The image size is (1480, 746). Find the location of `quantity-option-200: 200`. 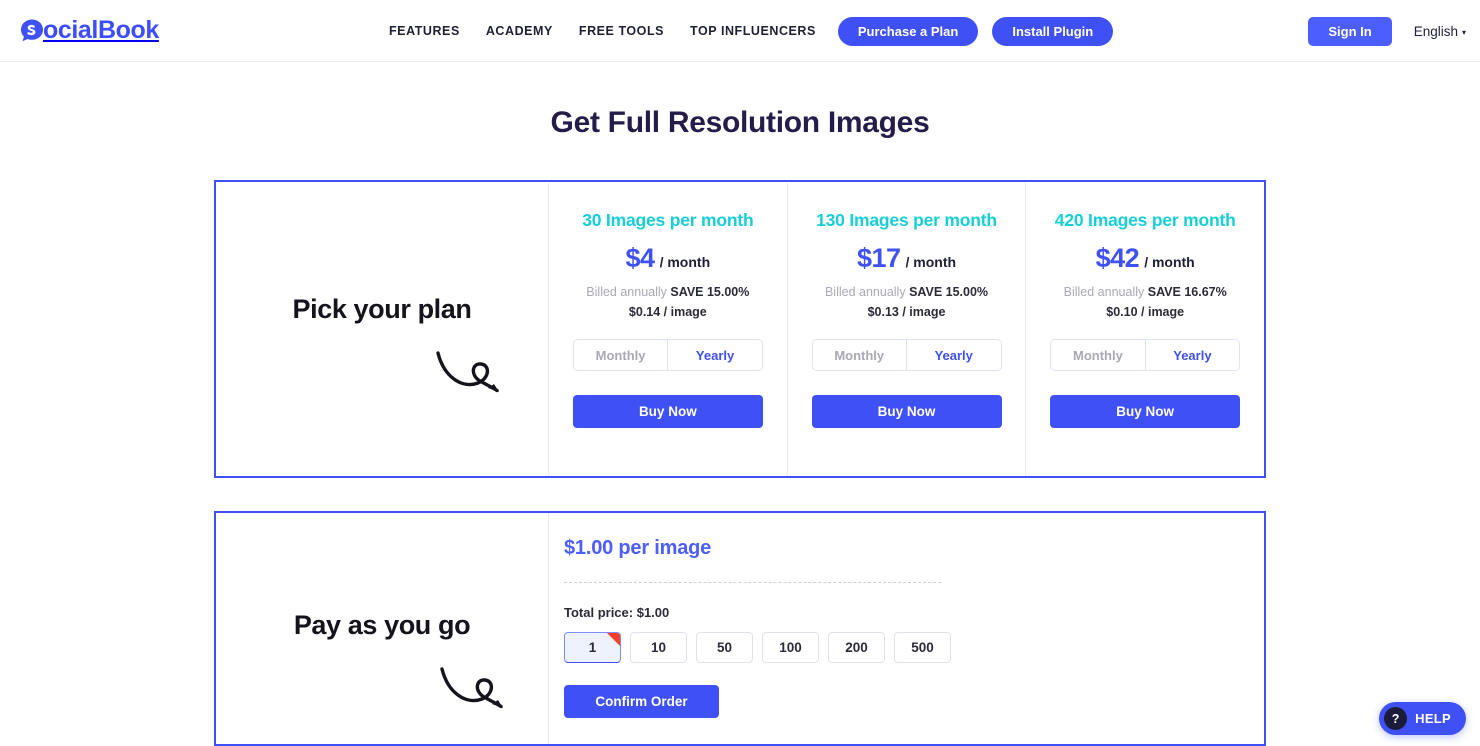

quantity-option-200: 200 is located at coordinates (856, 647).